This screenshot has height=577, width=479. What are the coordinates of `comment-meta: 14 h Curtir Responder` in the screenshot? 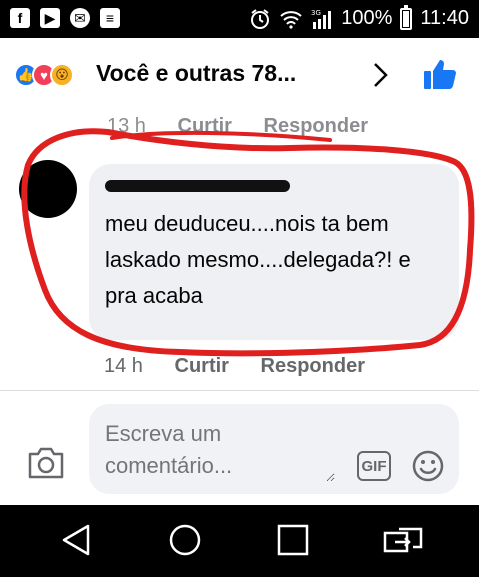 It's located at (247, 366).